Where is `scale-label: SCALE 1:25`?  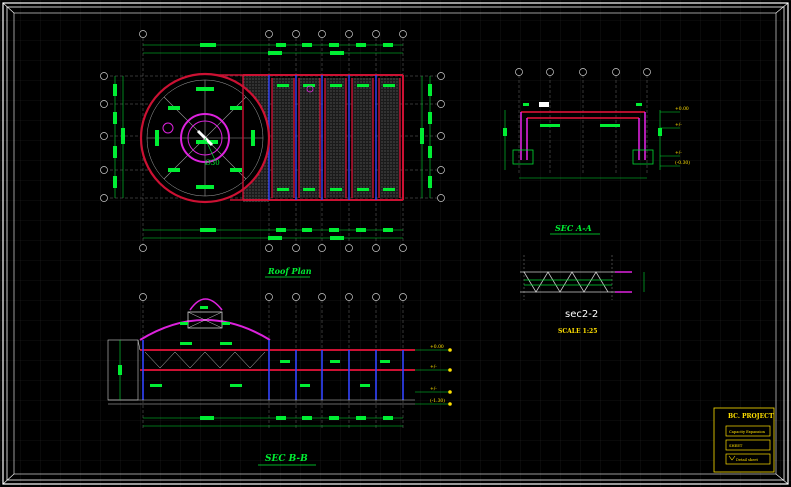
scale-label: SCALE 1:25 is located at coordinates (577, 331).